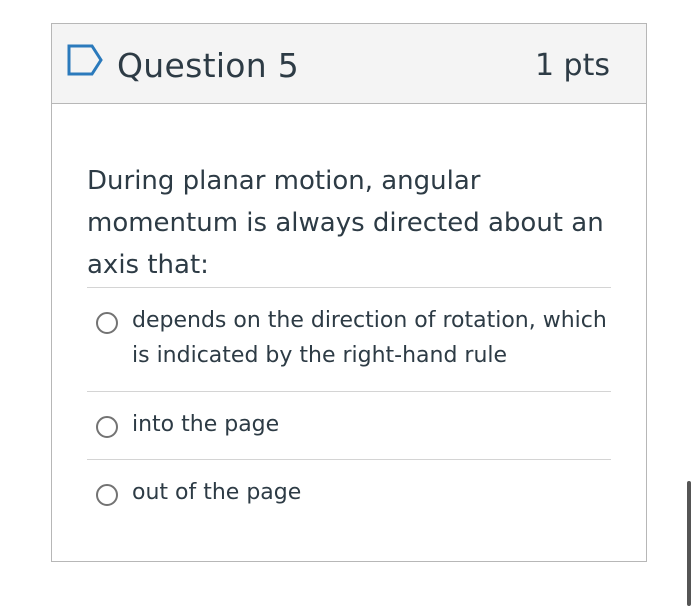  What do you see at coordinates (85, 60) in the screenshot?
I see `flag-icon` at bounding box center [85, 60].